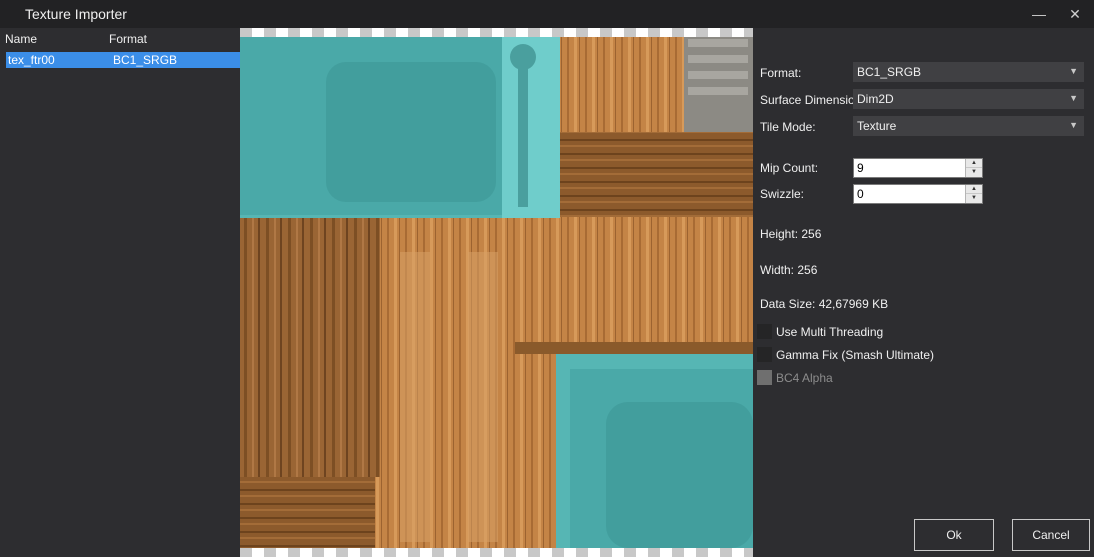 The image size is (1094, 557). What do you see at coordinates (968, 99) in the screenshot?
I see `surface-dimension-dropdown: Dim2D ▼` at bounding box center [968, 99].